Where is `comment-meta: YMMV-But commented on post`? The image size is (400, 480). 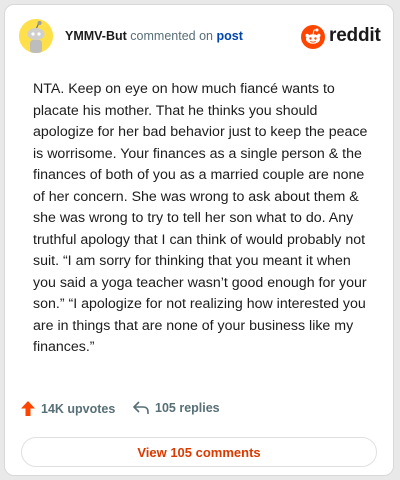
comment-meta: YMMV-But commented on post is located at coordinates (154, 36).